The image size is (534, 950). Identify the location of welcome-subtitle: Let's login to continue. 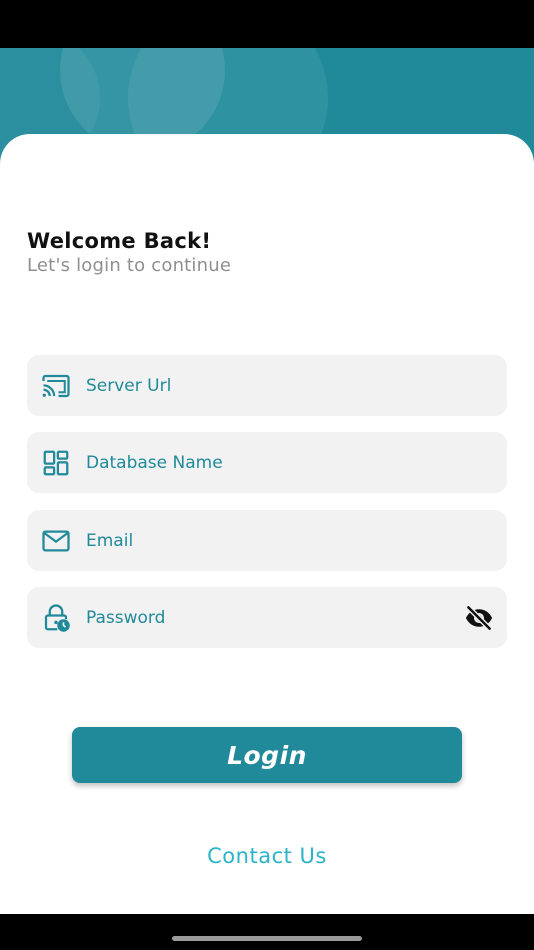
(129, 265).